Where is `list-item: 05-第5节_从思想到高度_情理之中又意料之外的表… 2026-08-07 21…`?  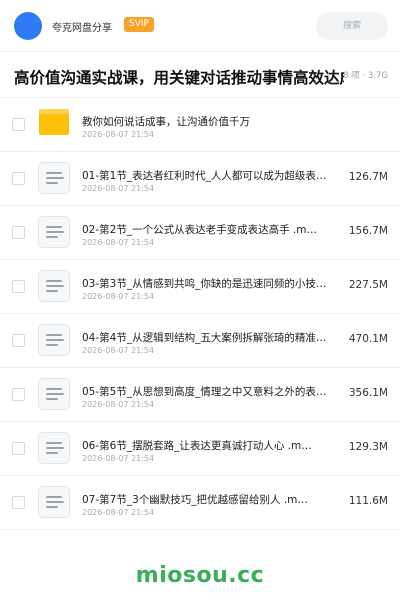
list-item: 05-第5节_从思想到高度_情理之中又意料之外的表… 2026-08-07 21… is located at coordinates (200, 395).